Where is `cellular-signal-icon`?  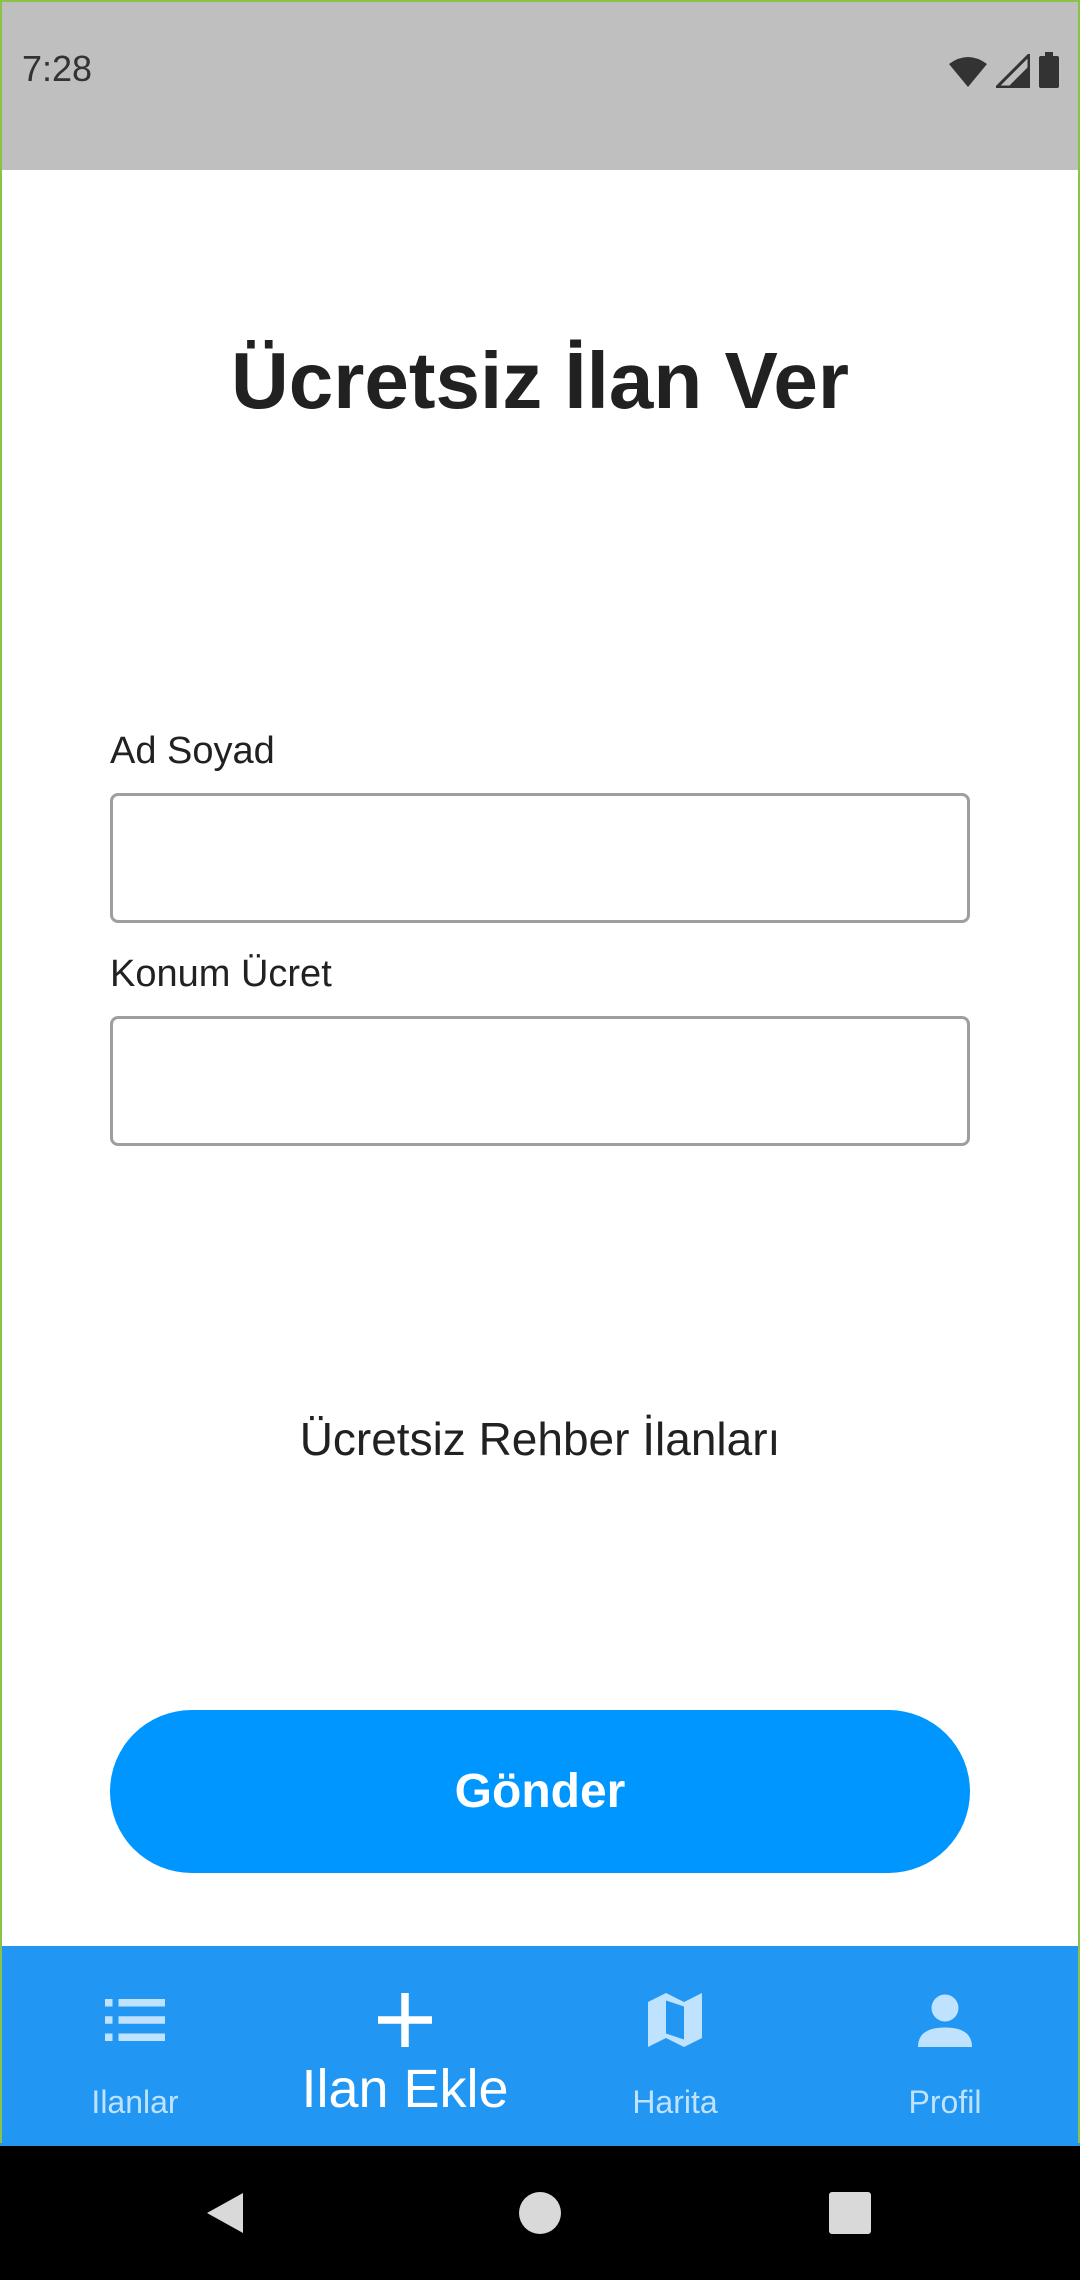
cellular-signal-icon is located at coordinates (1013, 71).